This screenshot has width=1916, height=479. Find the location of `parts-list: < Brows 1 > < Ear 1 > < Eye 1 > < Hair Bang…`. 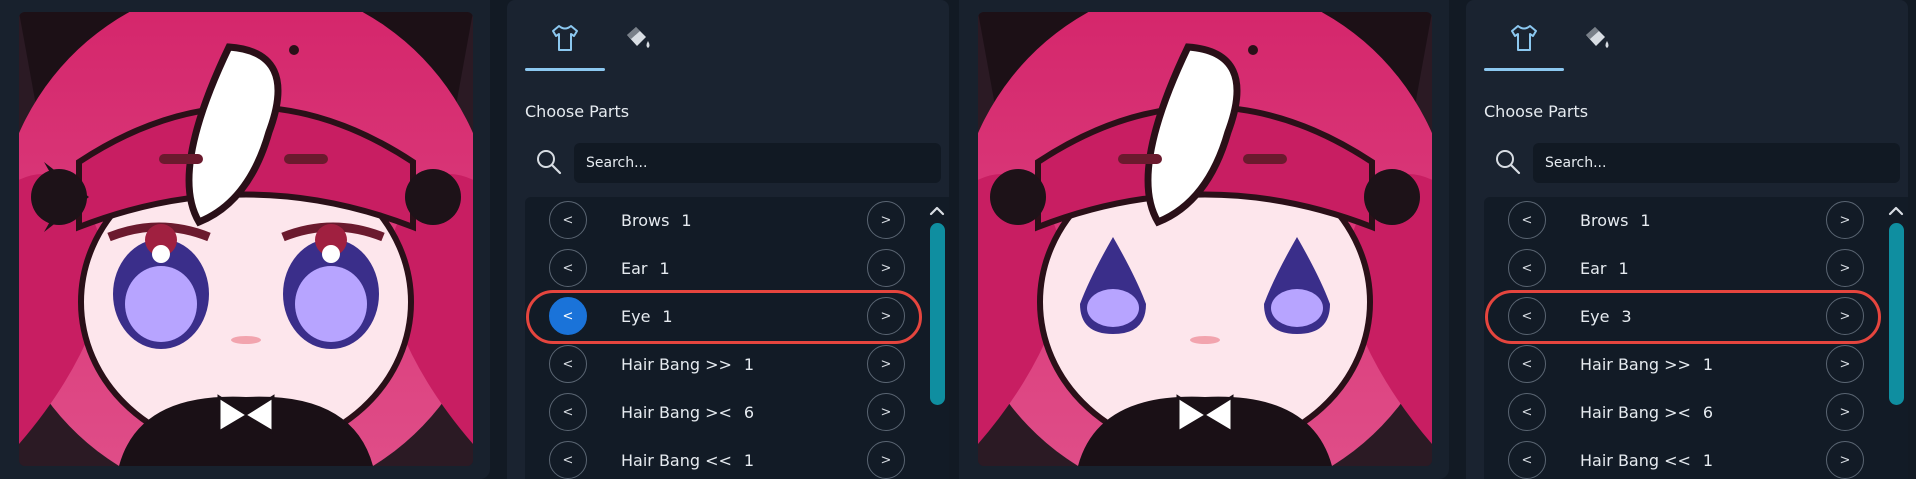

parts-list: < Brows 1 > < Ear 1 > < Eye 1 > < Hair Bang… is located at coordinates (737, 338).